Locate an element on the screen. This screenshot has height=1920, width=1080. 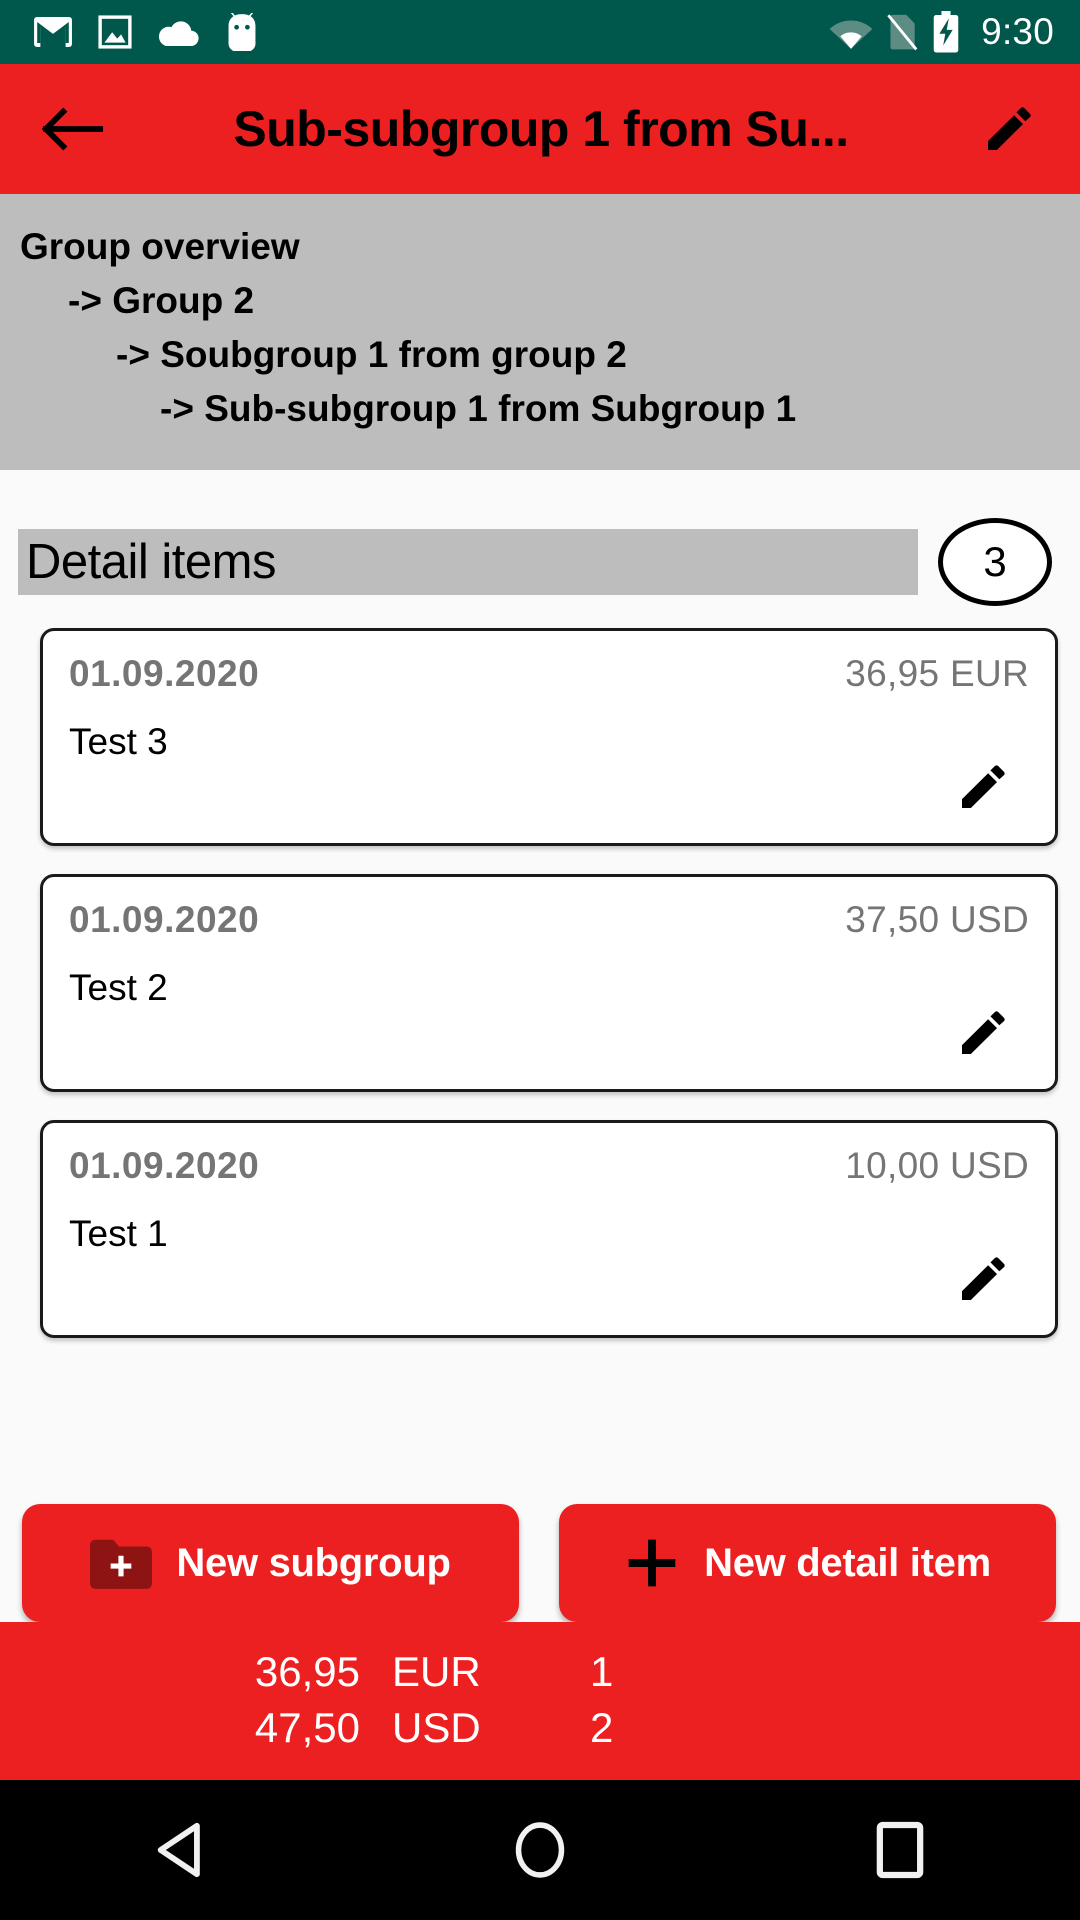
no-sim-icon is located at coordinates (902, 32).